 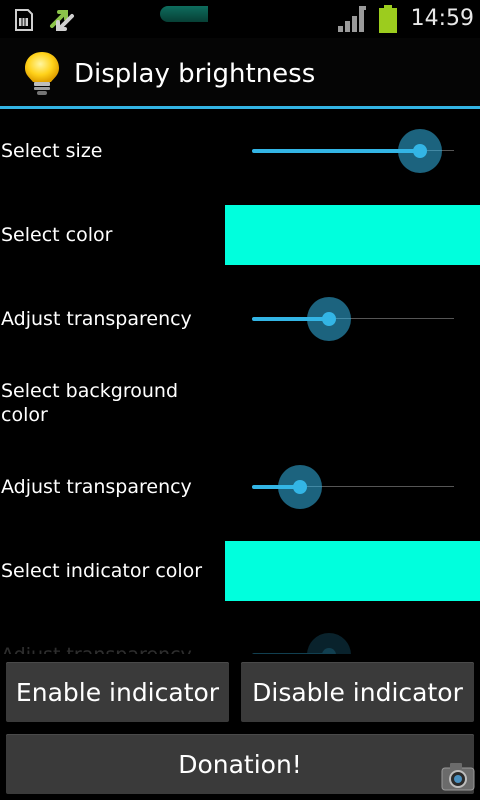 What do you see at coordinates (357, 692) in the screenshot?
I see `disable-indicator-button: Disable indicator` at bounding box center [357, 692].